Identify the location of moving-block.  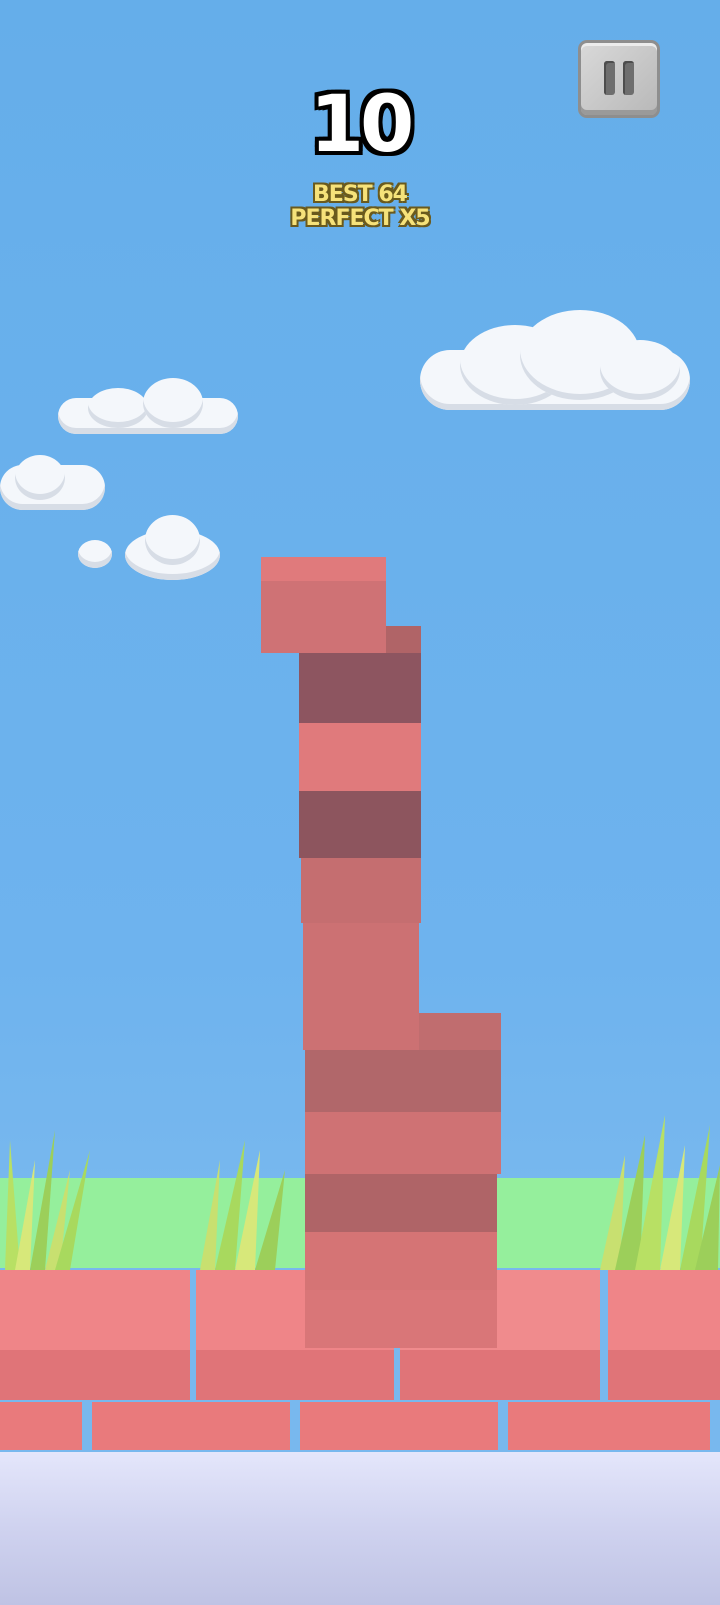
(323, 605).